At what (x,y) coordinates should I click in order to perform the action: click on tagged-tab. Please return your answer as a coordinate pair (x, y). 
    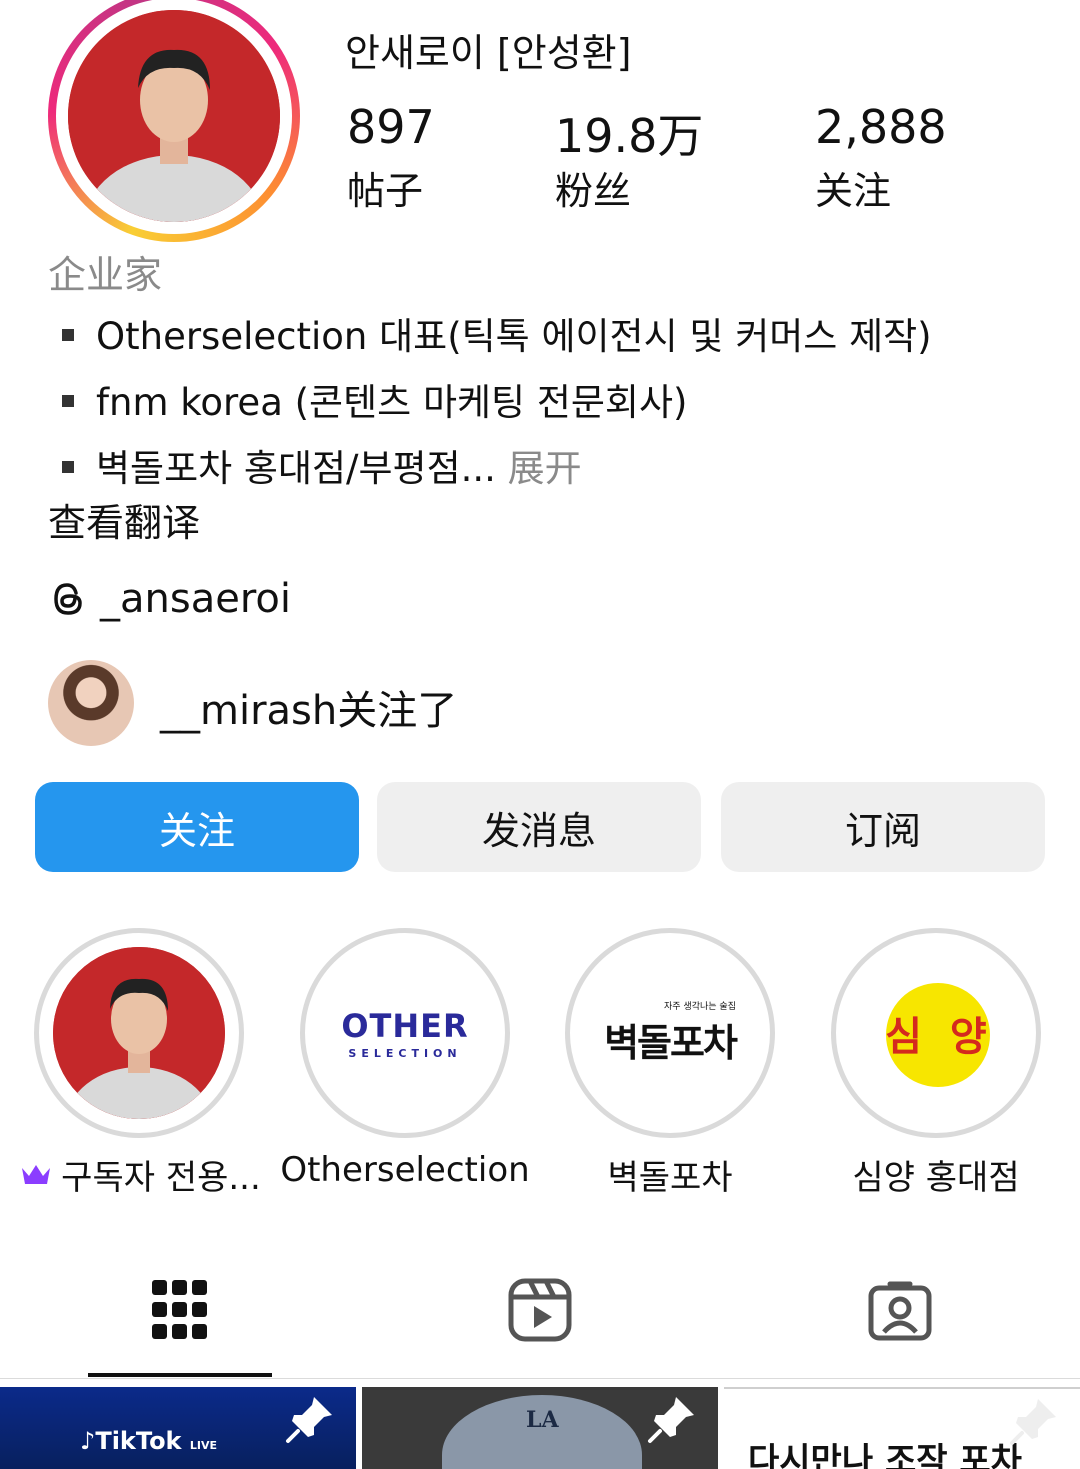
    Looking at the image, I should click on (900, 1312).